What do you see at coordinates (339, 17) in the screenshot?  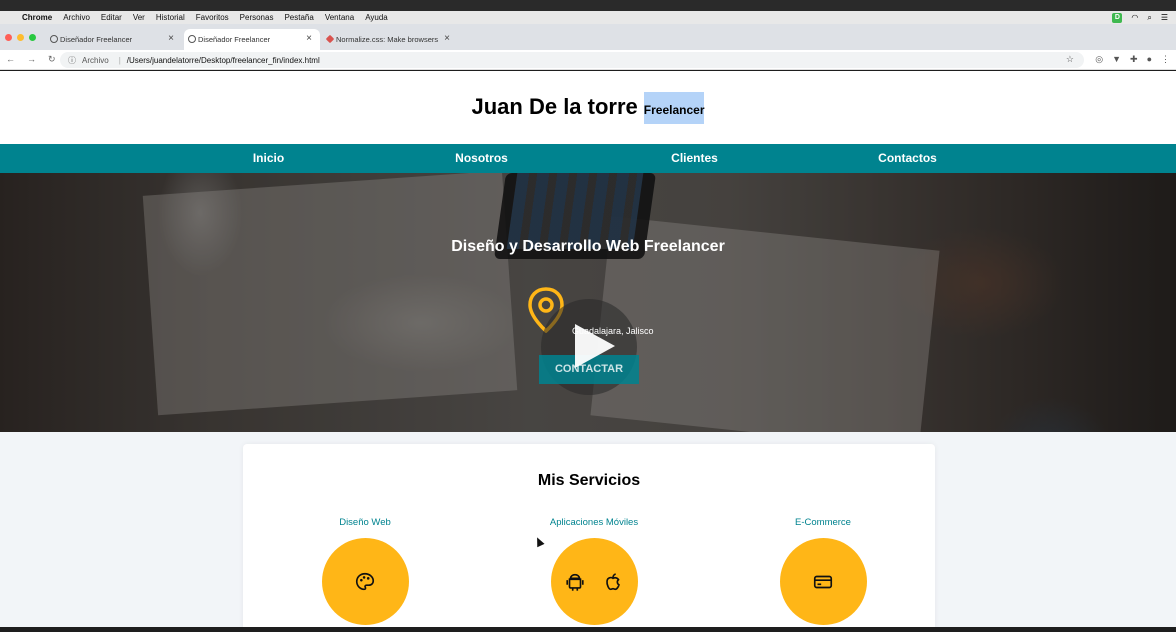 I see `menu-ventana: Ventana` at bounding box center [339, 17].